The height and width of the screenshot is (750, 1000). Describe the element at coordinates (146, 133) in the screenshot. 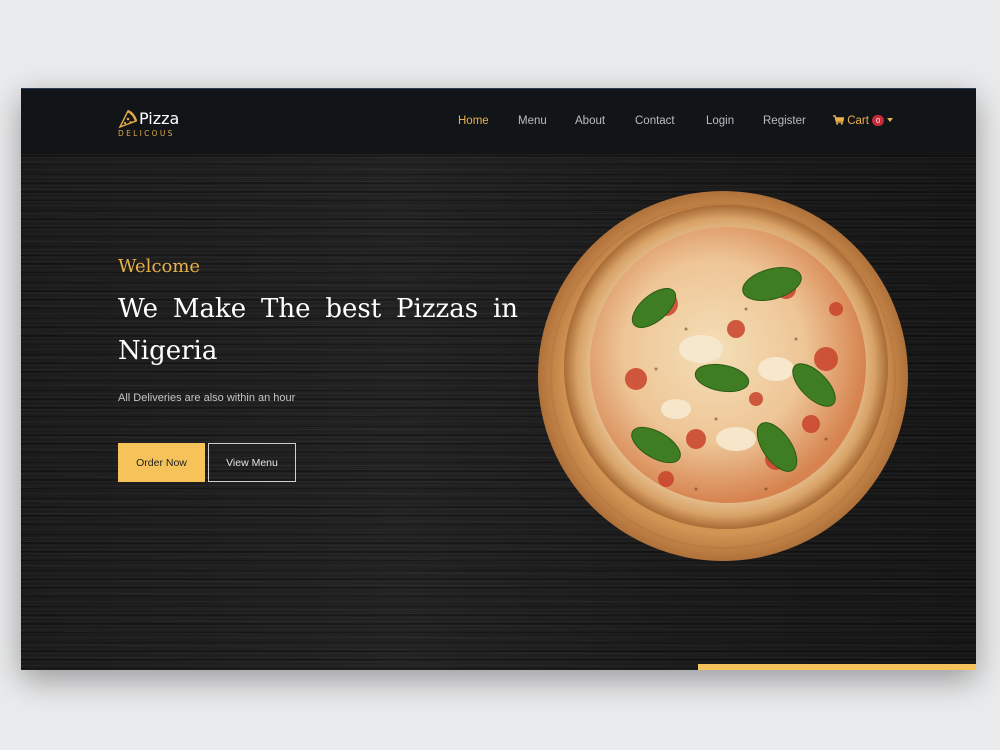

I see `brand-tagline: DELICOUS` at that location.